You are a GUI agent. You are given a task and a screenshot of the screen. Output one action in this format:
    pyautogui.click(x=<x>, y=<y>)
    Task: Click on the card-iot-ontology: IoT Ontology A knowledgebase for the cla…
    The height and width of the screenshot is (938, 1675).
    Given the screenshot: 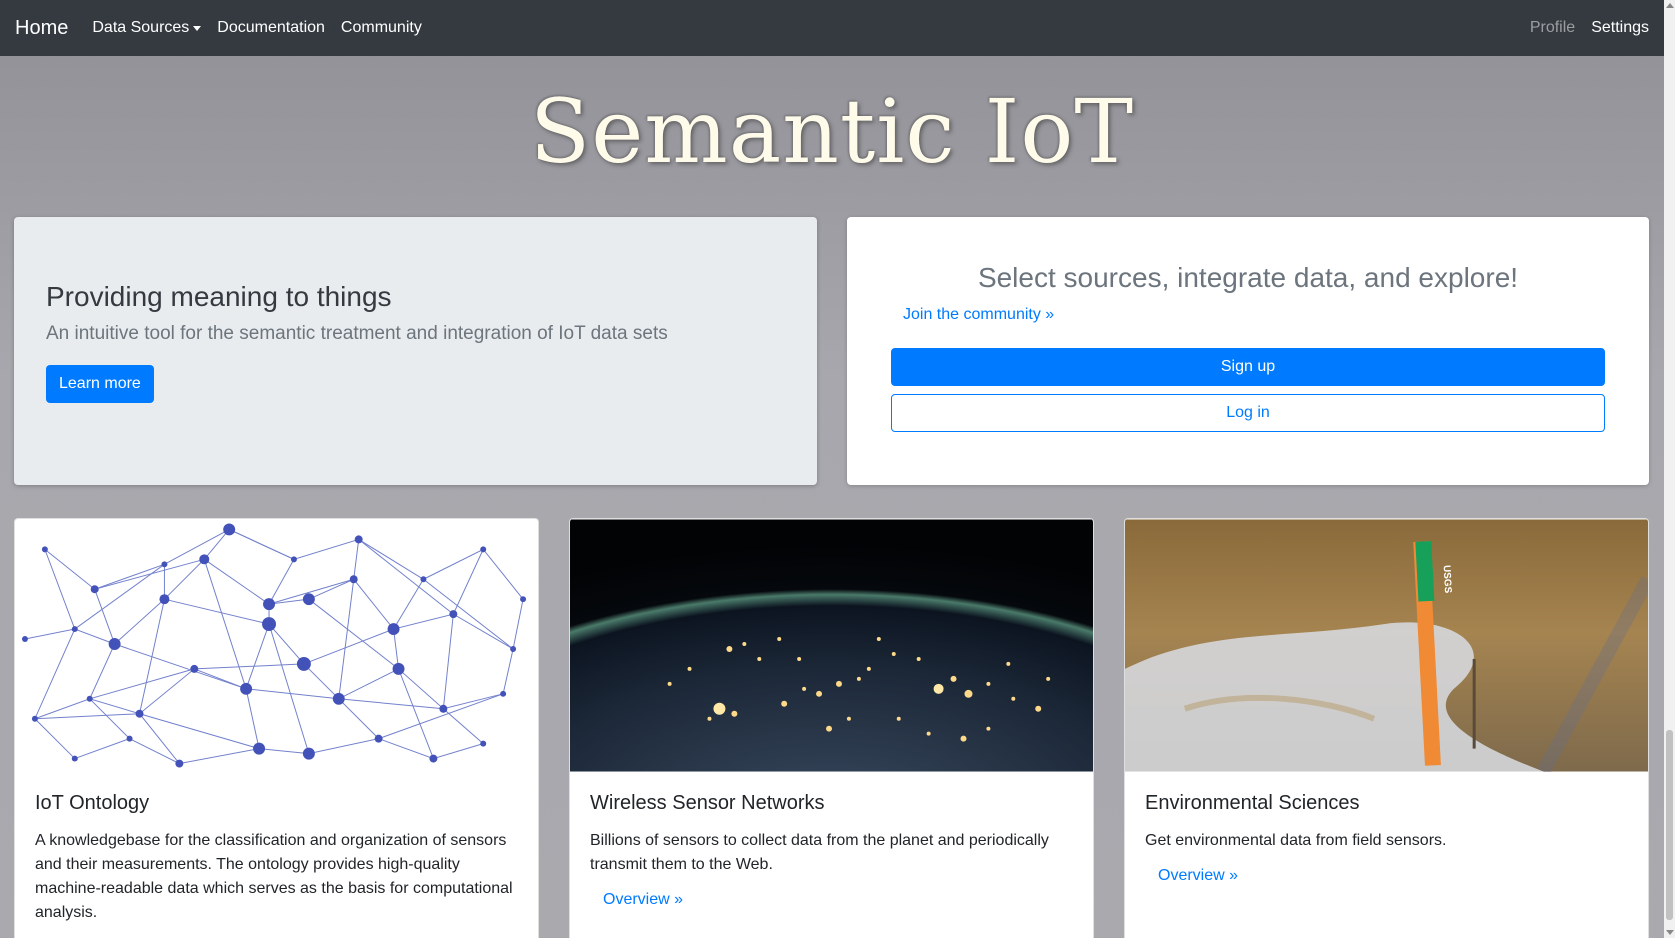 What is the action you would take?
    pyautogui.click(x=276, y=728)
    